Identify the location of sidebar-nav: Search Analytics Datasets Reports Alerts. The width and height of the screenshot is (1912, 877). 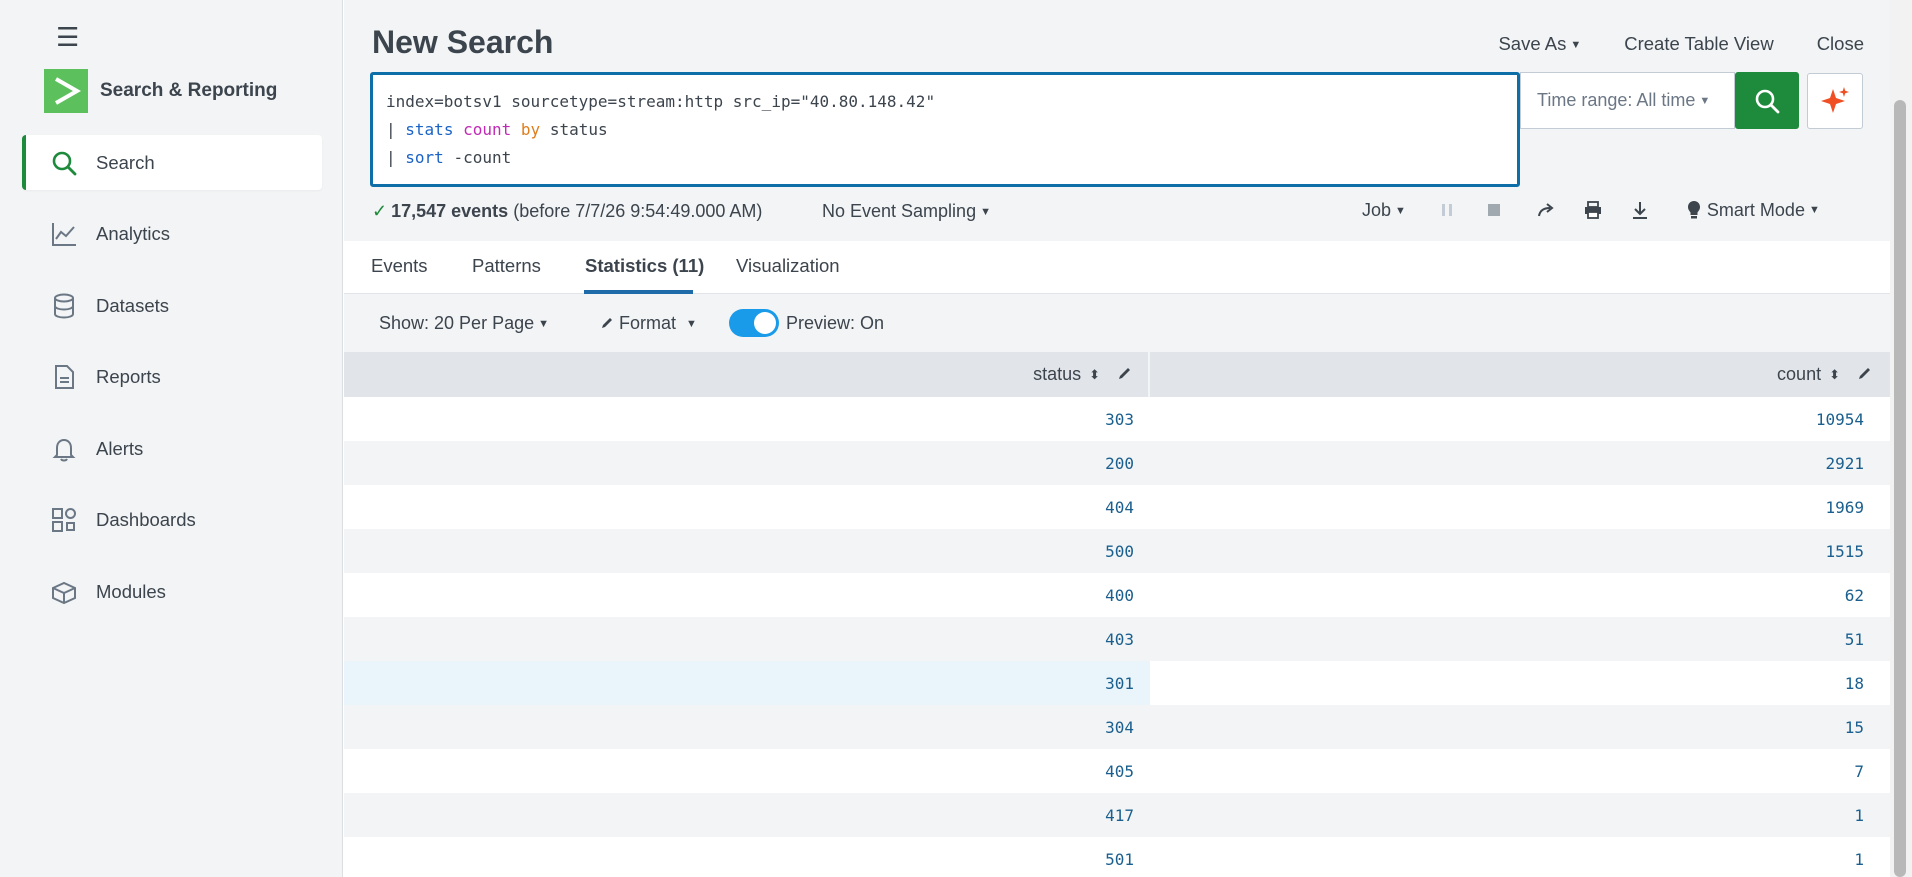
(172, 385).